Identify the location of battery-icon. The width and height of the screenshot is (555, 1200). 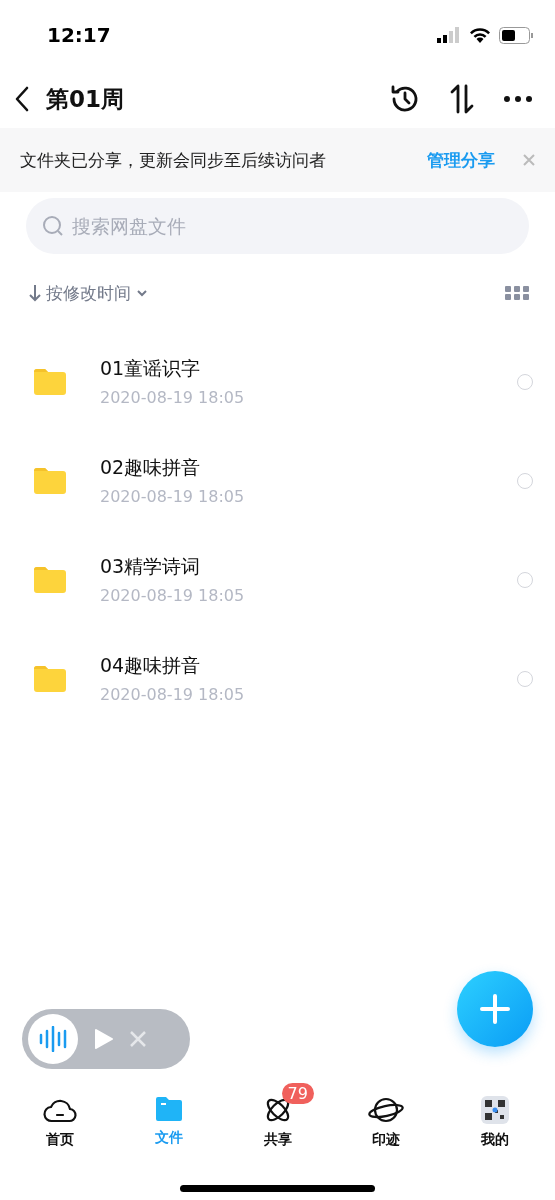
(516, 35).